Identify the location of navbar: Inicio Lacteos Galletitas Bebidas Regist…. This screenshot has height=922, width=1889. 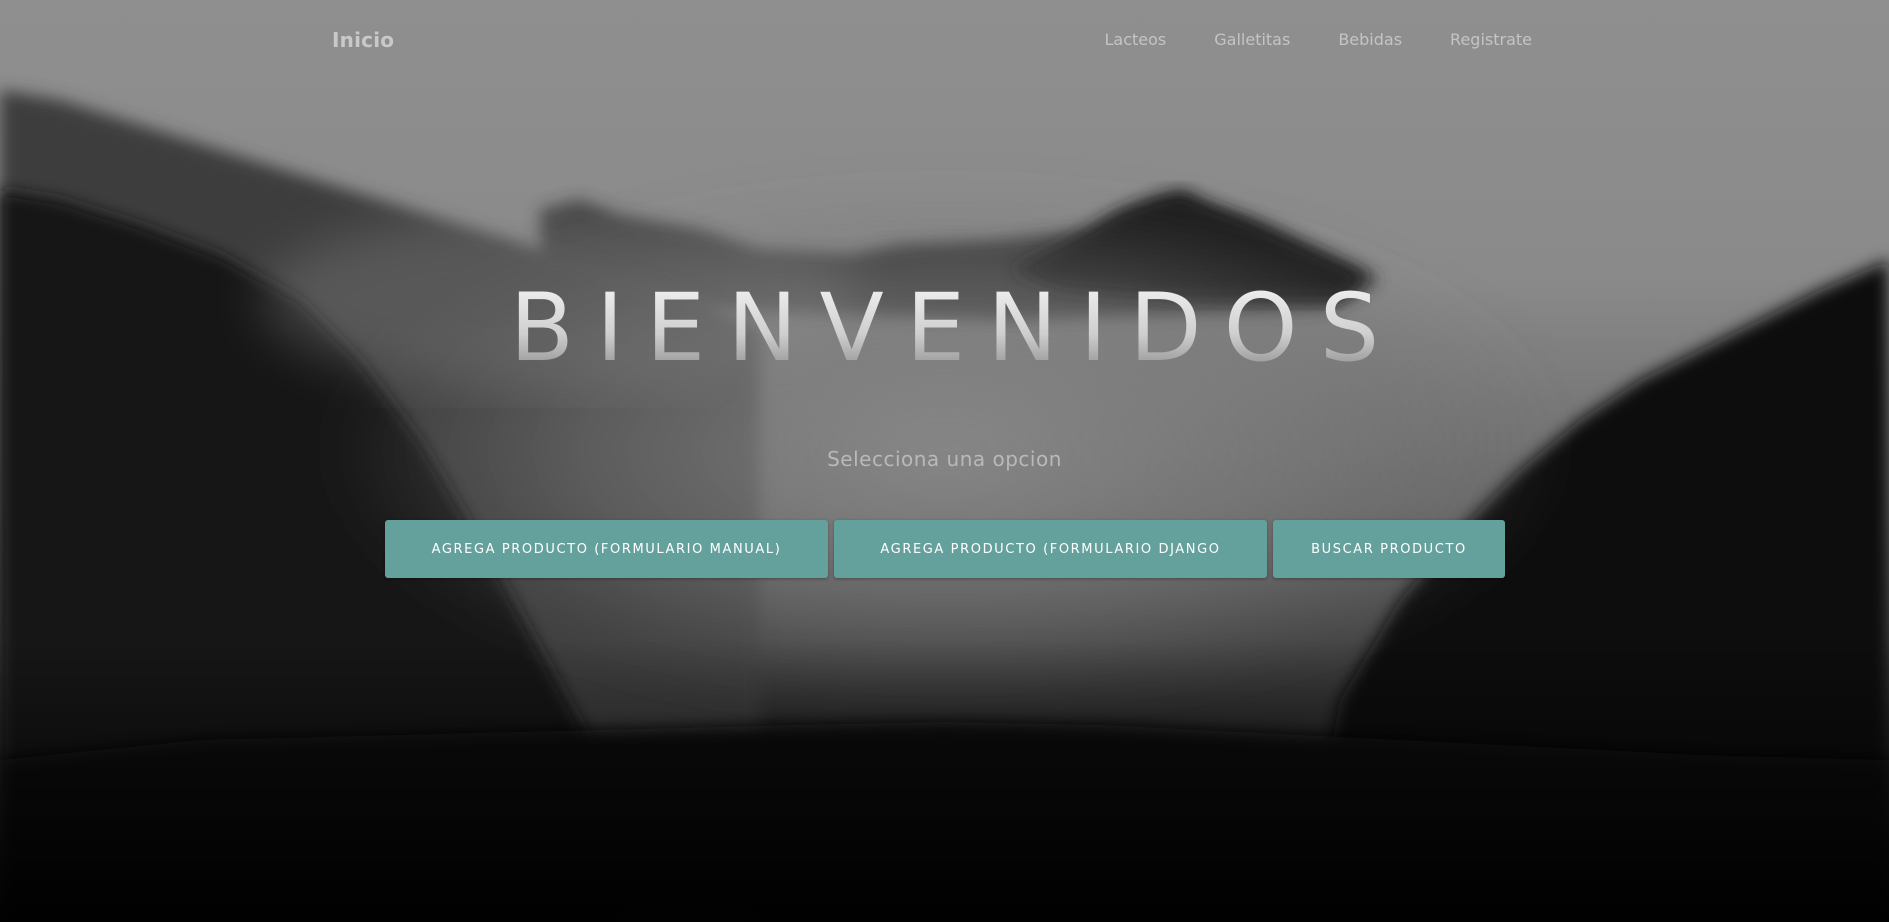
(944, 40).